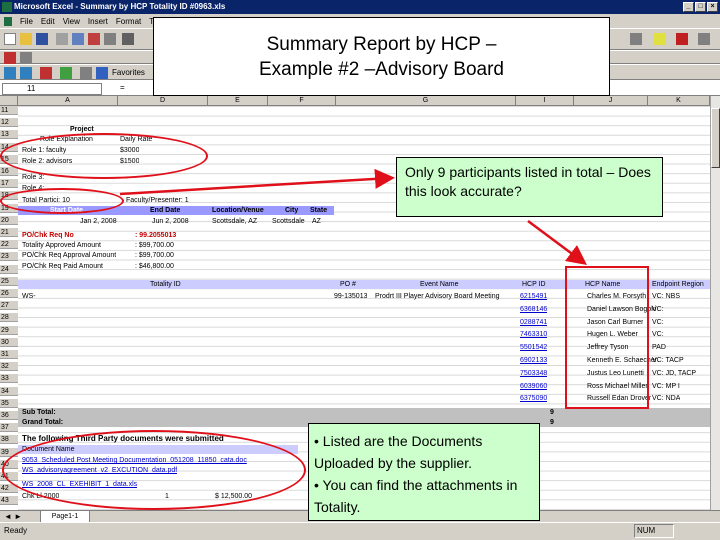  I want to click on annotation-arrows, so click(353, 216).